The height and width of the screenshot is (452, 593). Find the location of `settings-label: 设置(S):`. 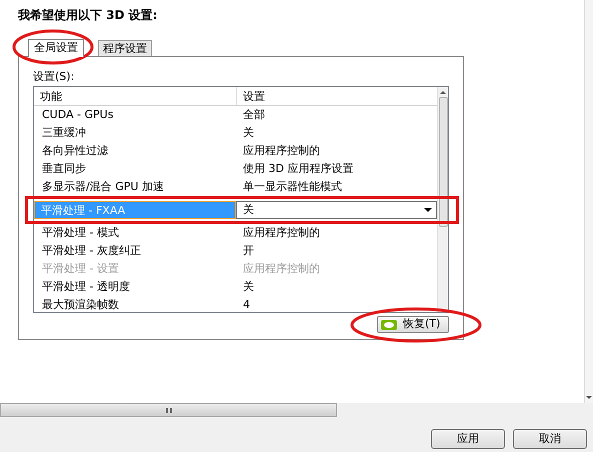

settings-label: 设置(S): is located at coordinates (54, 77).